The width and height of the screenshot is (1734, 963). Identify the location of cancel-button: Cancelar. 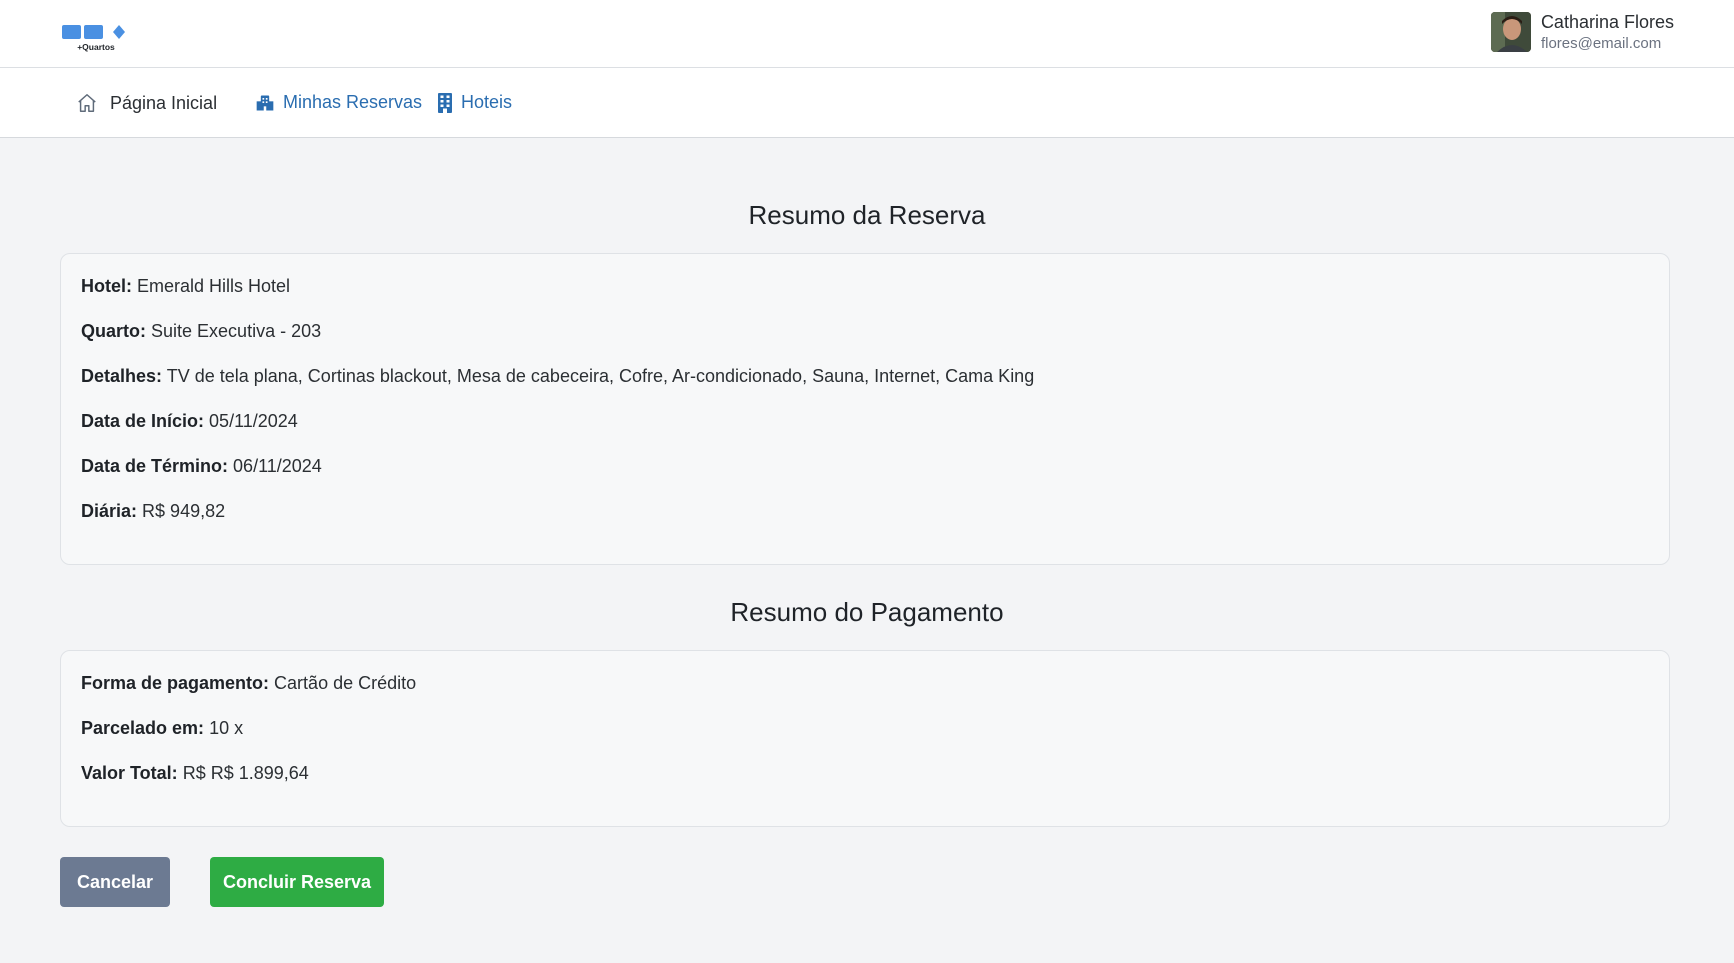
(115, 882).